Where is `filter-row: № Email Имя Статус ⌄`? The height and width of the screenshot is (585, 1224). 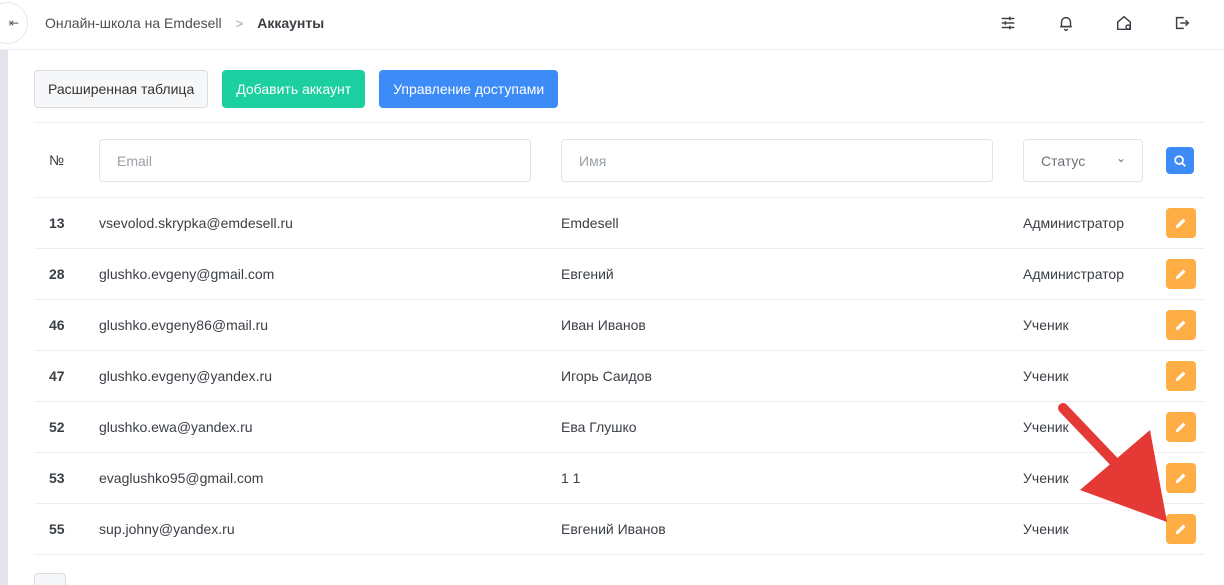
filter-row: № Email Имя Статус ⌄ is located at coordinates (619, 160).